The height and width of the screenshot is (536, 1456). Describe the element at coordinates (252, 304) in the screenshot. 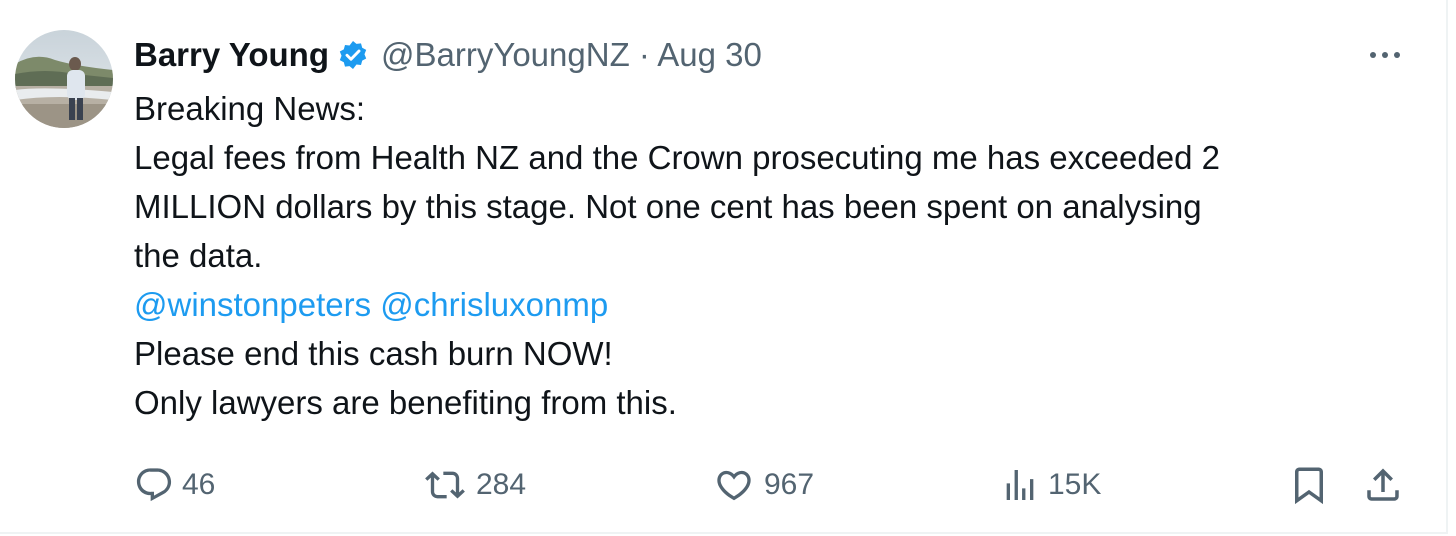

I see `mention-link: @winstonpeters` at that location.